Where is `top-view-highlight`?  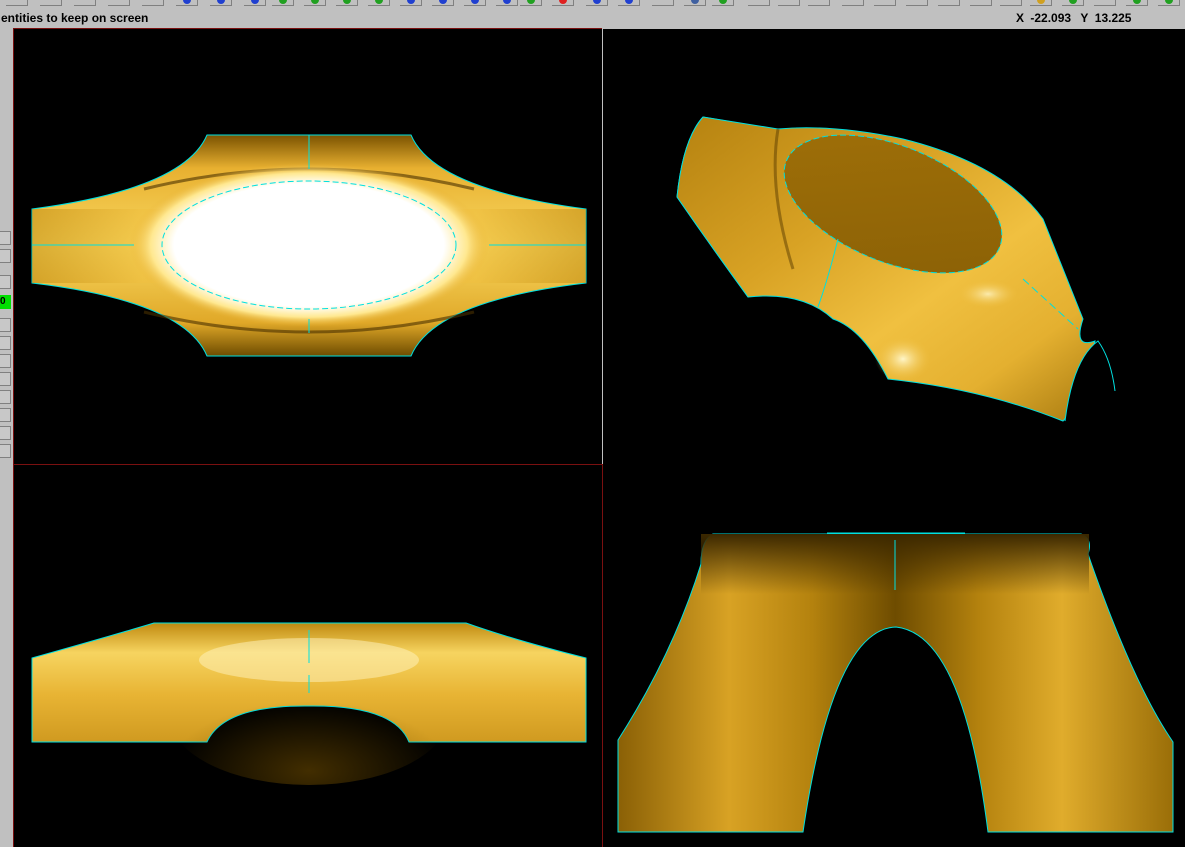 top-view-highlight is located at coordinates (309, 245).